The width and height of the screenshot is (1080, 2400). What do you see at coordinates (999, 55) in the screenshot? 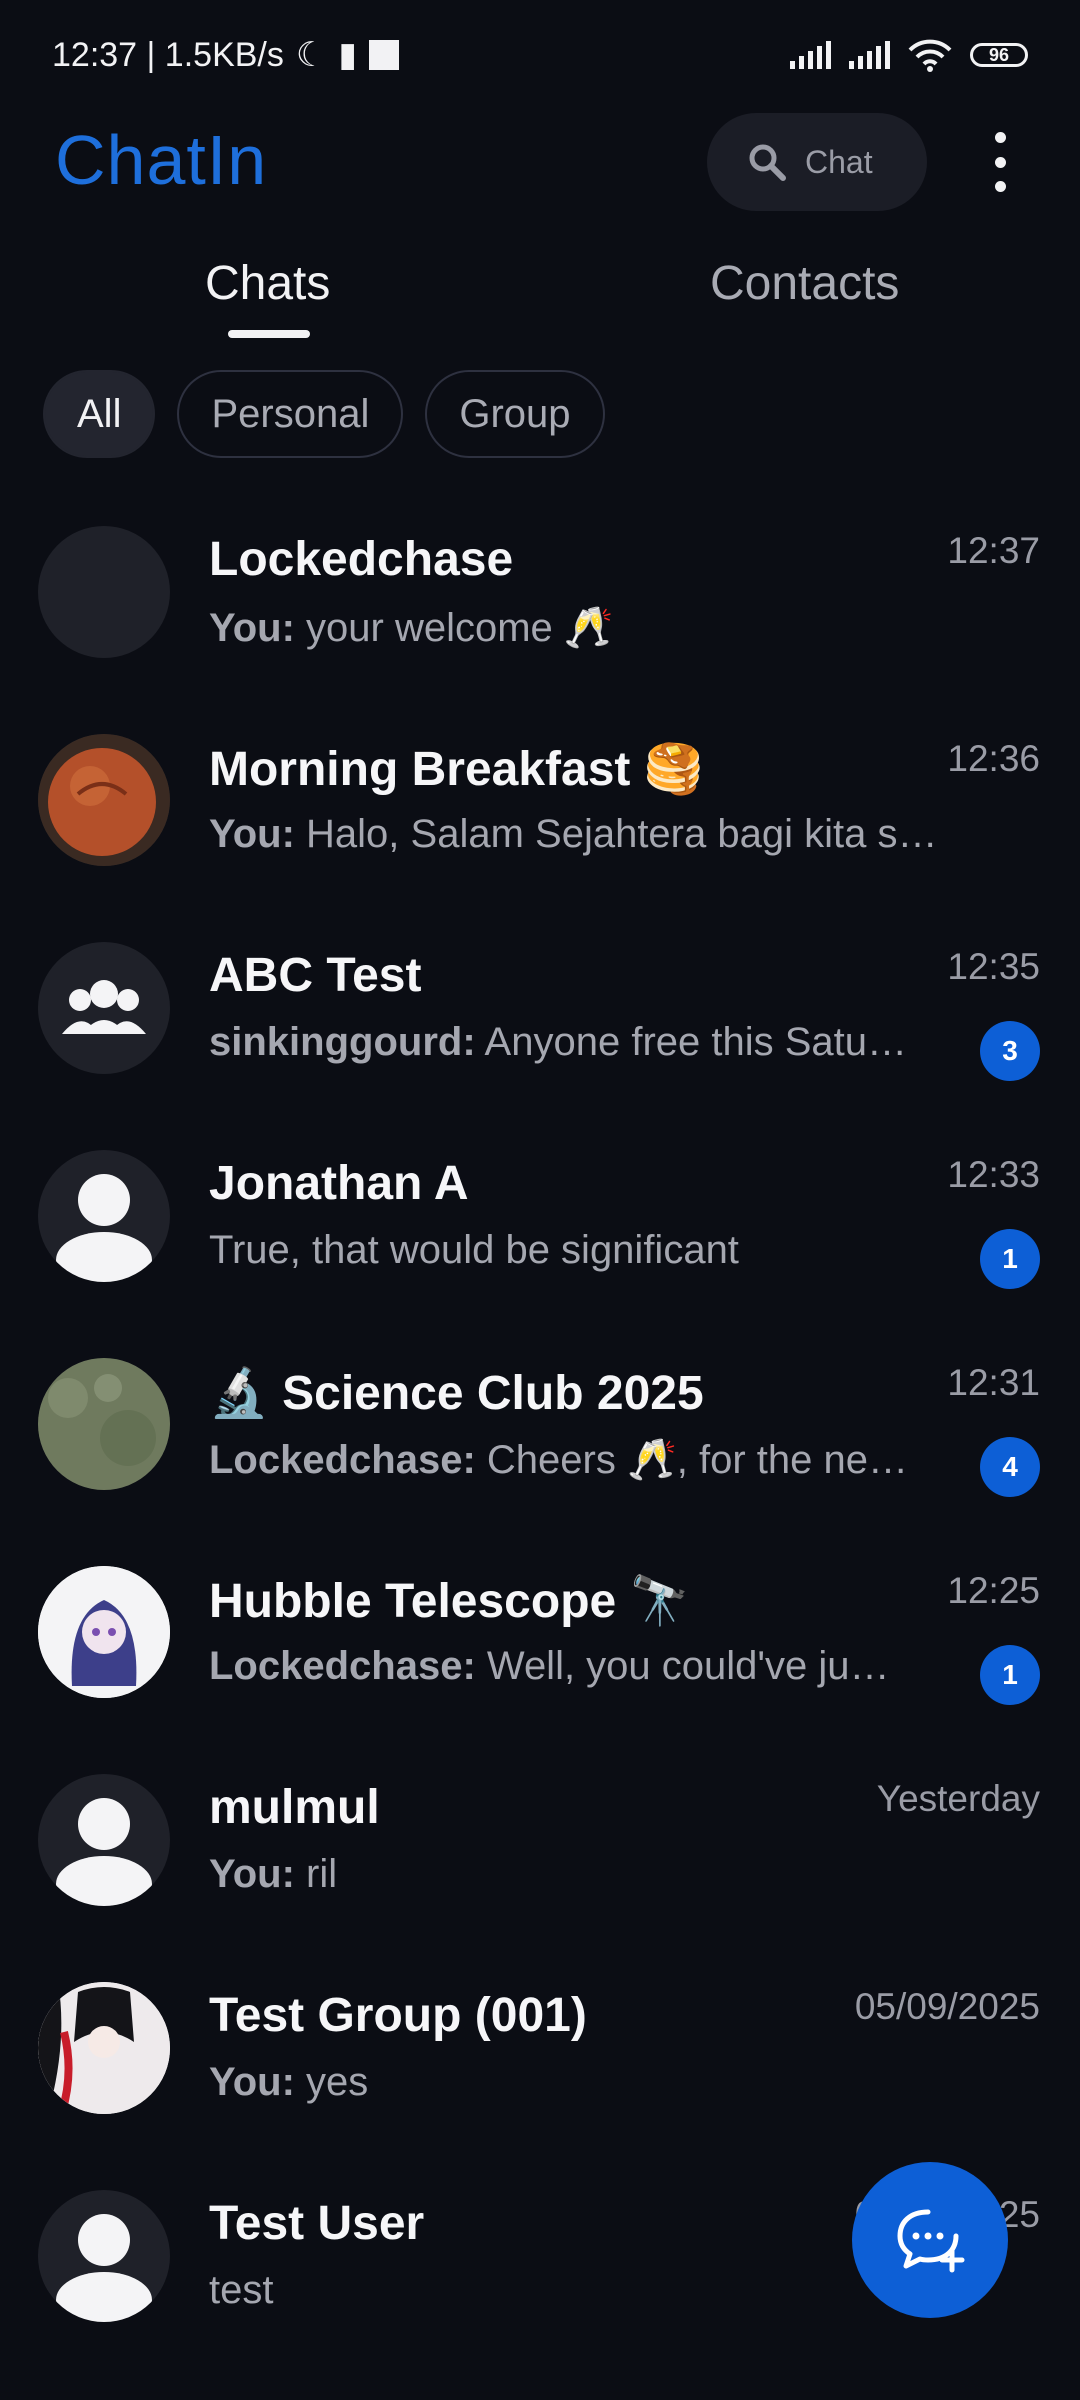
I see `battery-icon: 96` at bounding box center [999, 55].